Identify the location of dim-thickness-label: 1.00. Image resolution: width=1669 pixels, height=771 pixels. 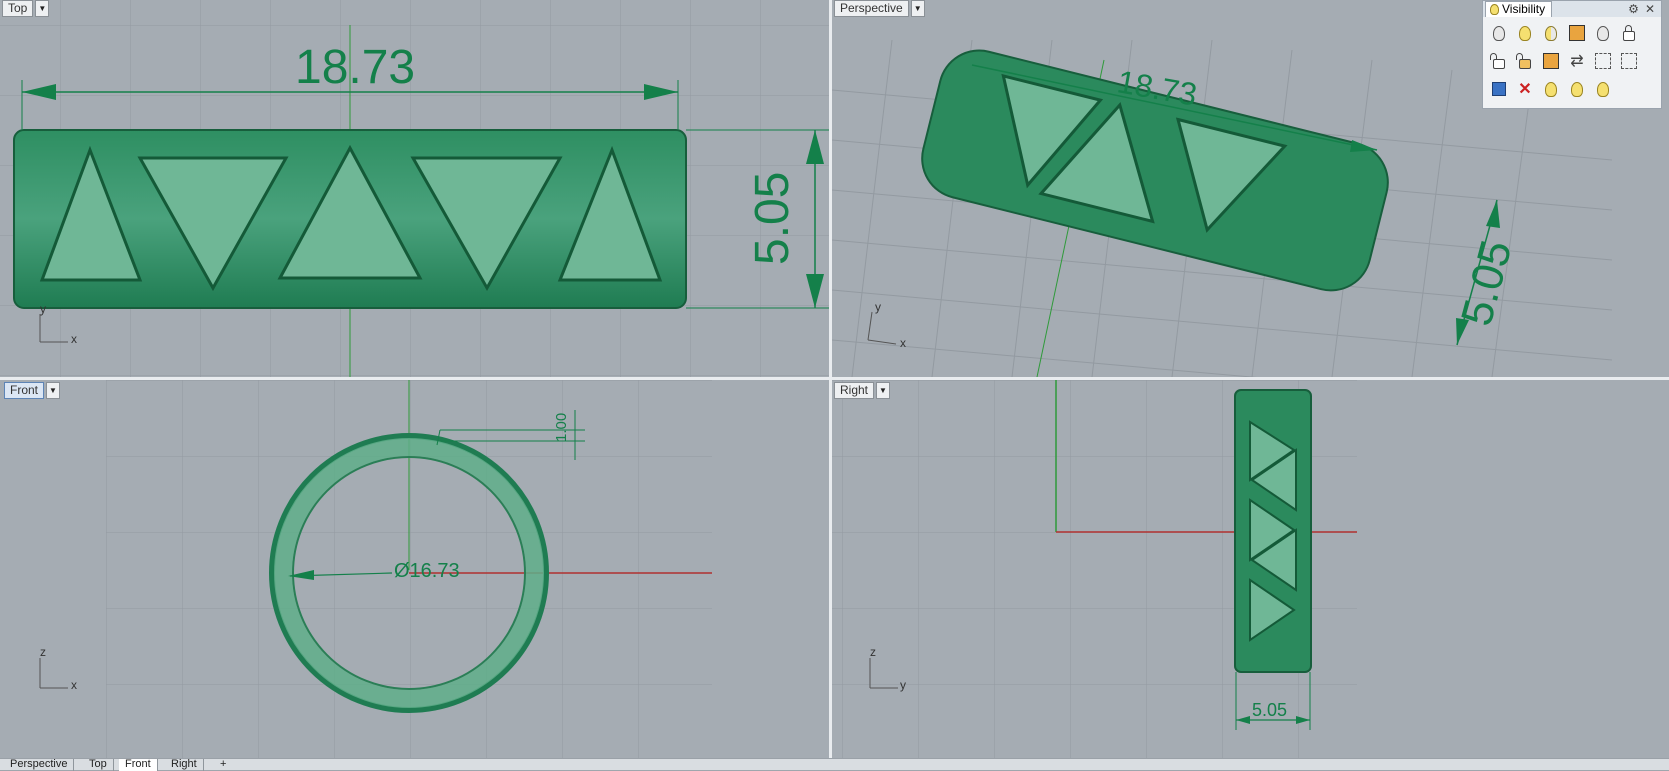
(561, 427).